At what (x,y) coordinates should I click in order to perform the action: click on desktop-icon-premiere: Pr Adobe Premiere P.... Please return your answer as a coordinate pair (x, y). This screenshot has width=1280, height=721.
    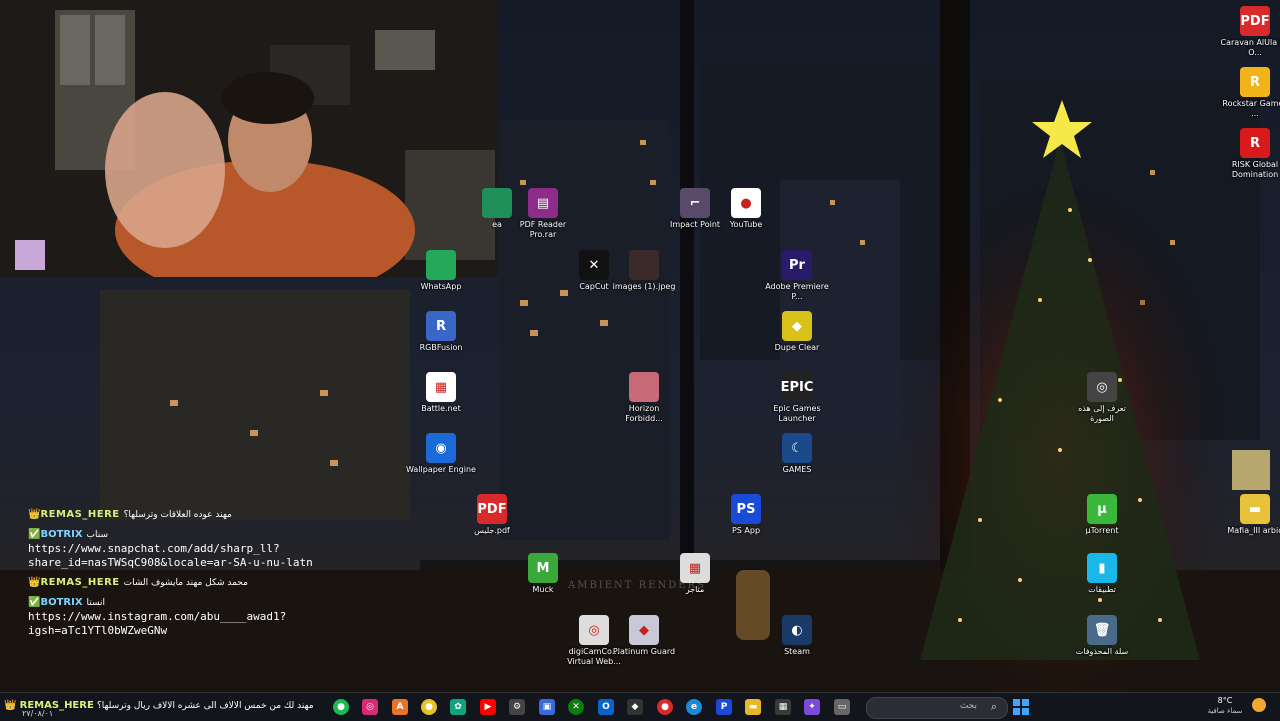
    Looking at the image, I should click on (797, 276).